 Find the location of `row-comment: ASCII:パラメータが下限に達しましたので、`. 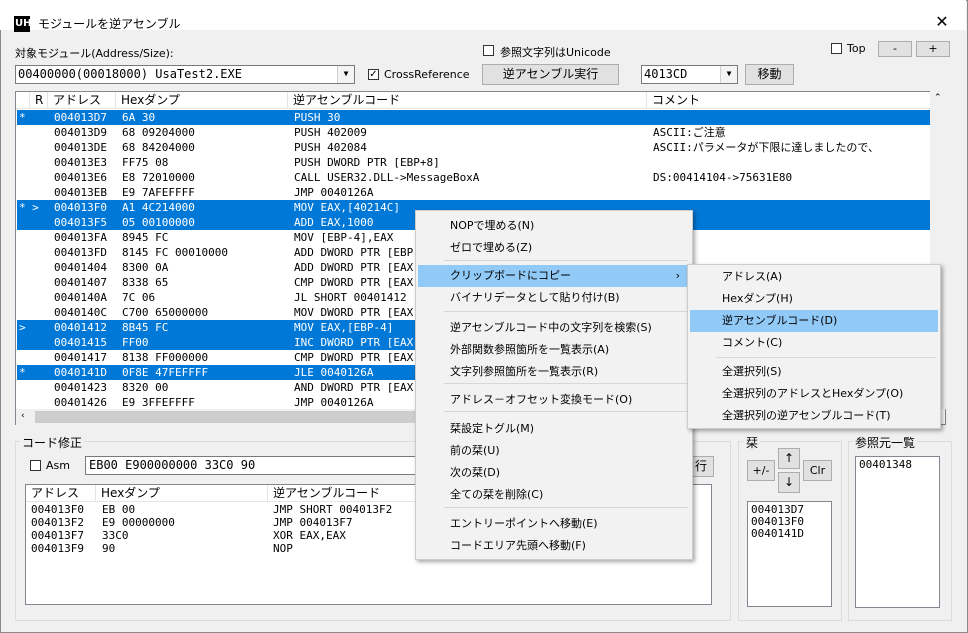

row-comment: ASCII:パラメータが下限に達しましたので、 is located at coordinates (766, 147).